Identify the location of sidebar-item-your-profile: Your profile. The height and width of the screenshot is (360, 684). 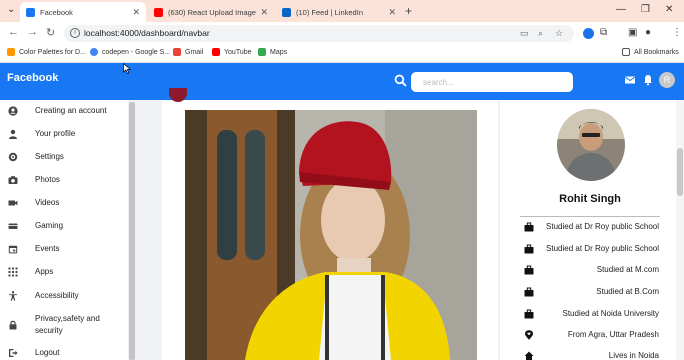
(64, 134).